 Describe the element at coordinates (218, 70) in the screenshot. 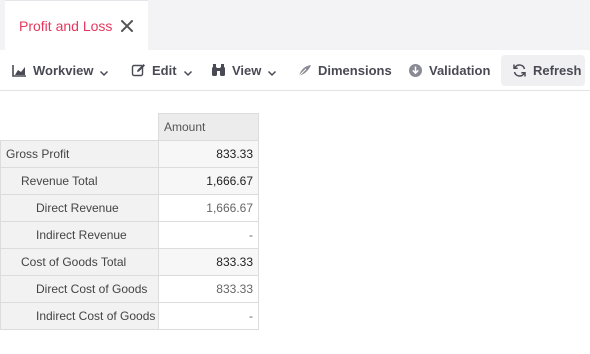

I see `binoculars-icon` at that location.